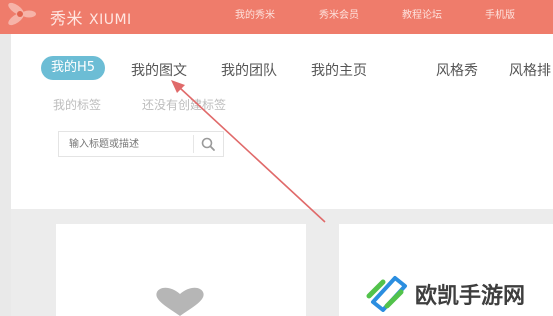 The width and height of the screenshot is (553, 316). What do you see at coordinates (339, 70) in the screenshot?
I see `tab-my-homepage: 我的主页` at bounding box center [339, 70].